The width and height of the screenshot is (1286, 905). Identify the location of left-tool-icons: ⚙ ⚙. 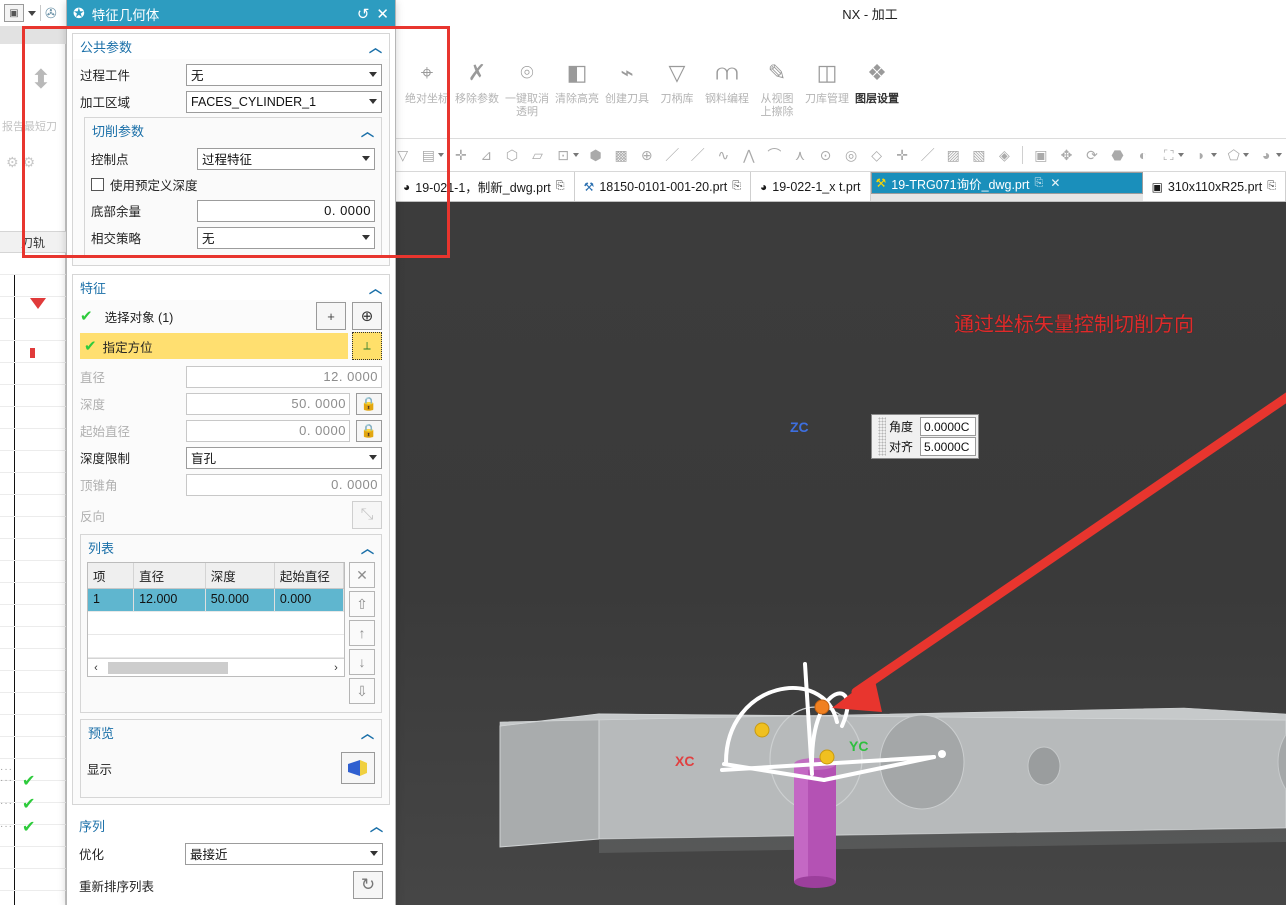
(20, 162).